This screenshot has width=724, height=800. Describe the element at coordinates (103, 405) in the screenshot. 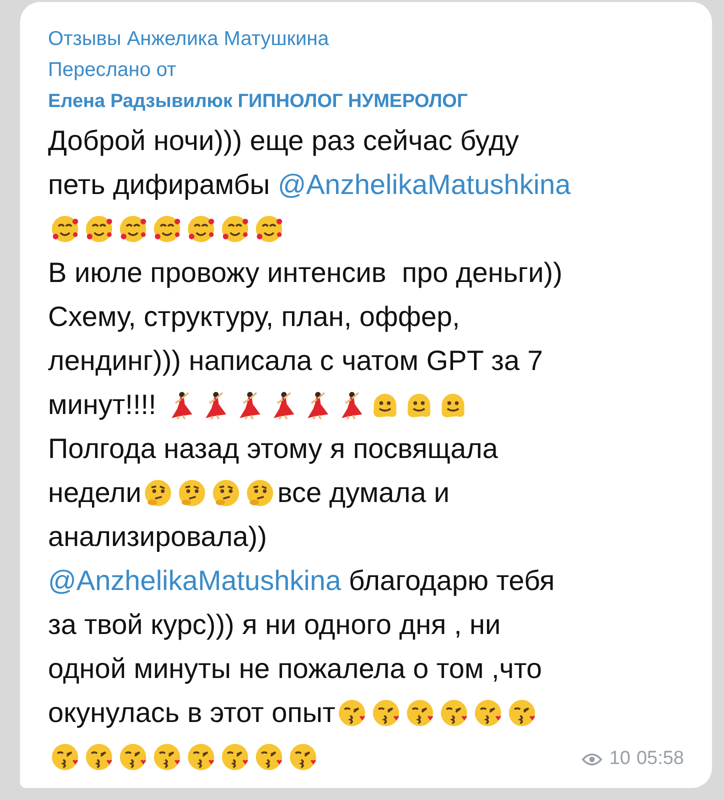

I see `message-text: минут!!!!` at that location.